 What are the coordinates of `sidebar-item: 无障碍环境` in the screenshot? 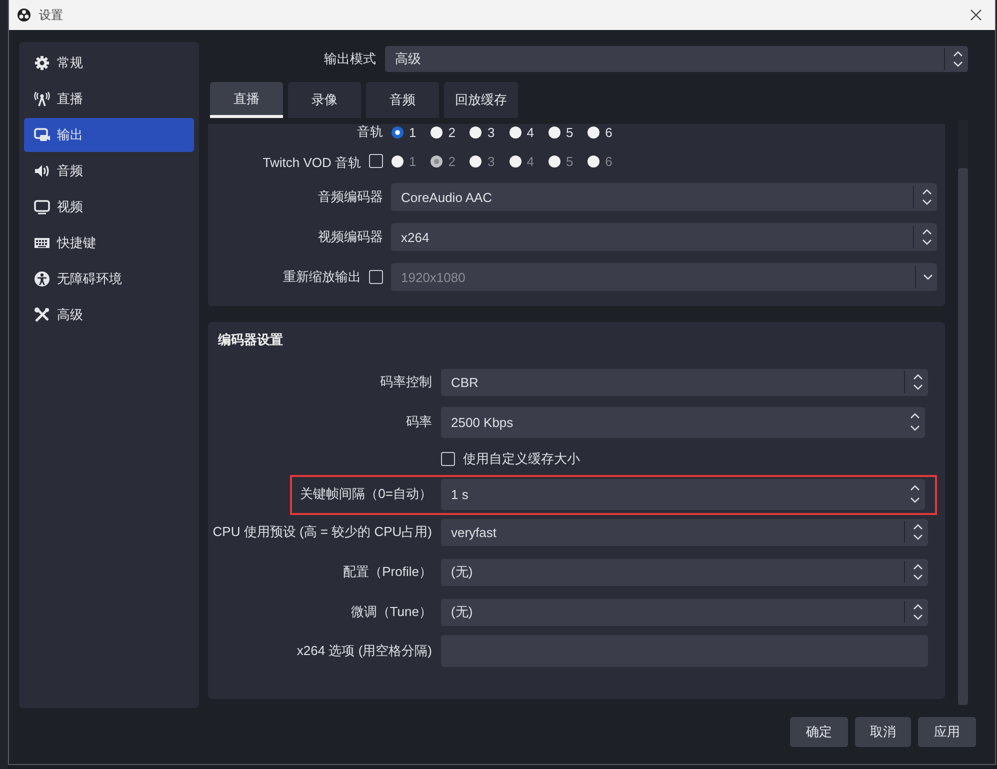 It's located at (109, 279).